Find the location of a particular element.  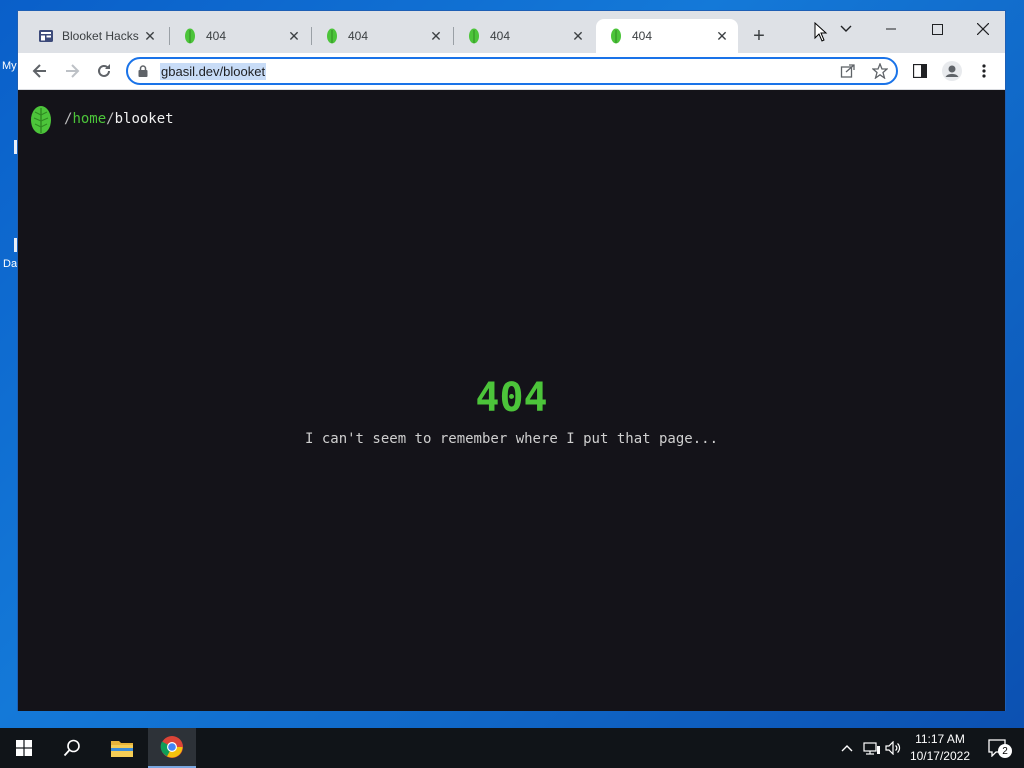

tab-title: Blooket Hacks is located at coordinates (100, 36).